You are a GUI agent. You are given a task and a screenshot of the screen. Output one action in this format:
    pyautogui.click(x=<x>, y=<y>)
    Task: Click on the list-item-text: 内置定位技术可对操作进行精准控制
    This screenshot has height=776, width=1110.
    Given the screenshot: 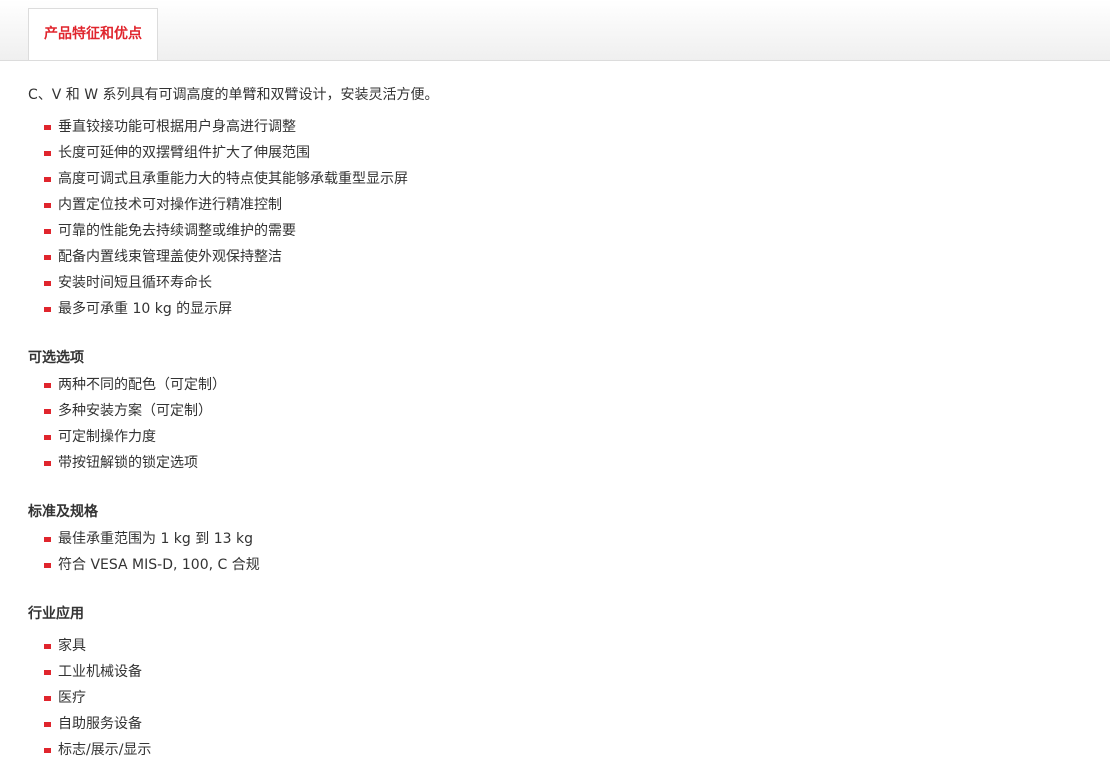 What is the action you would take?
    pyautogui.click(x=170, y=205)
    